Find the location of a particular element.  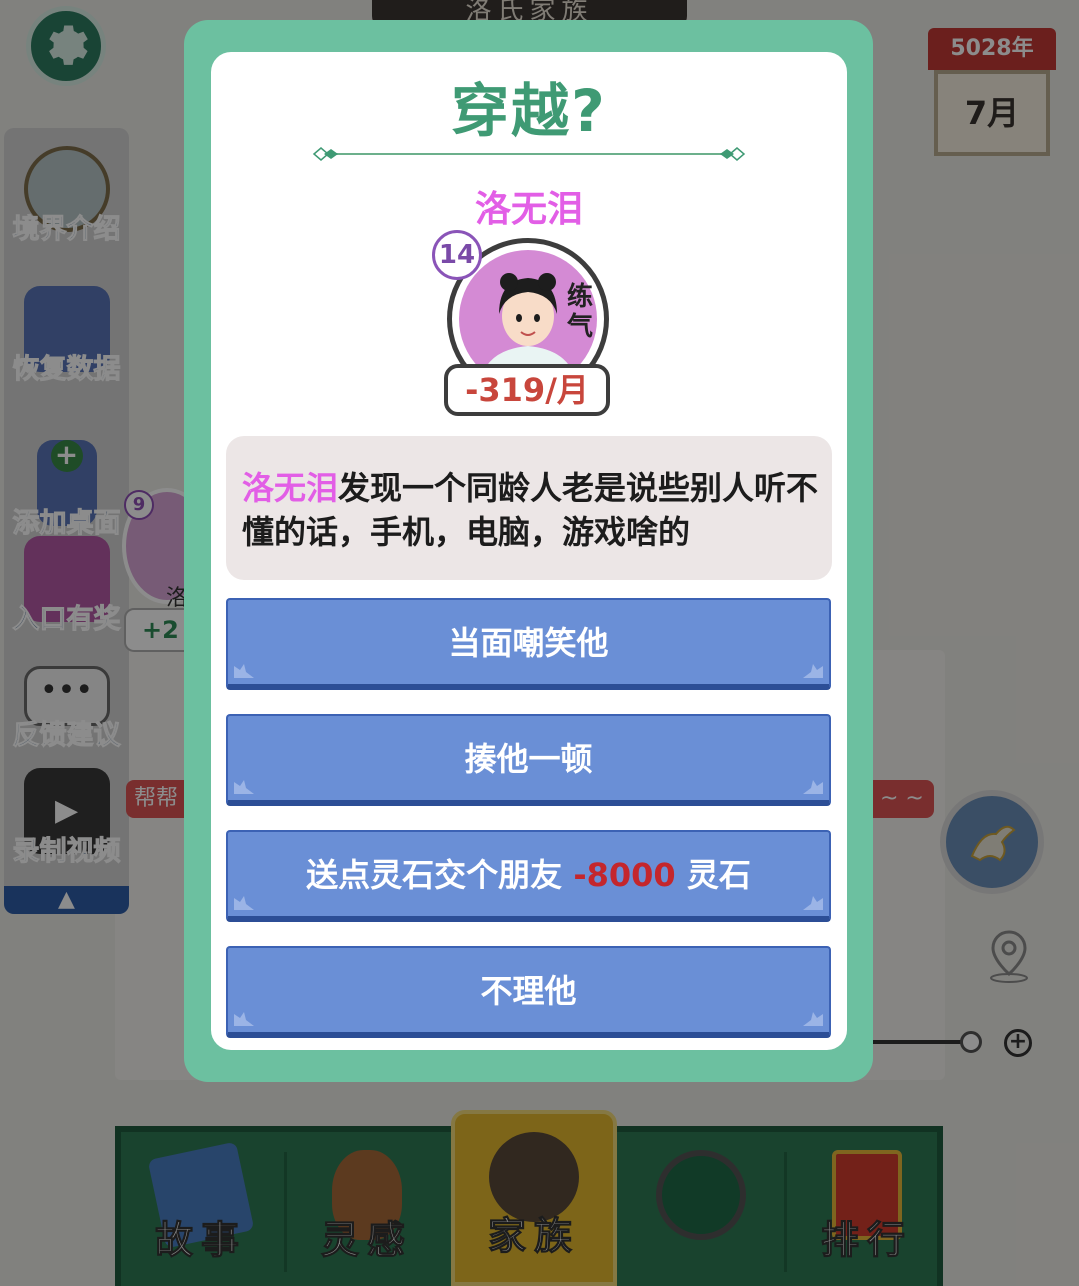

choice-label: 当面嘲笑他 is located at coordinates (528, 643).